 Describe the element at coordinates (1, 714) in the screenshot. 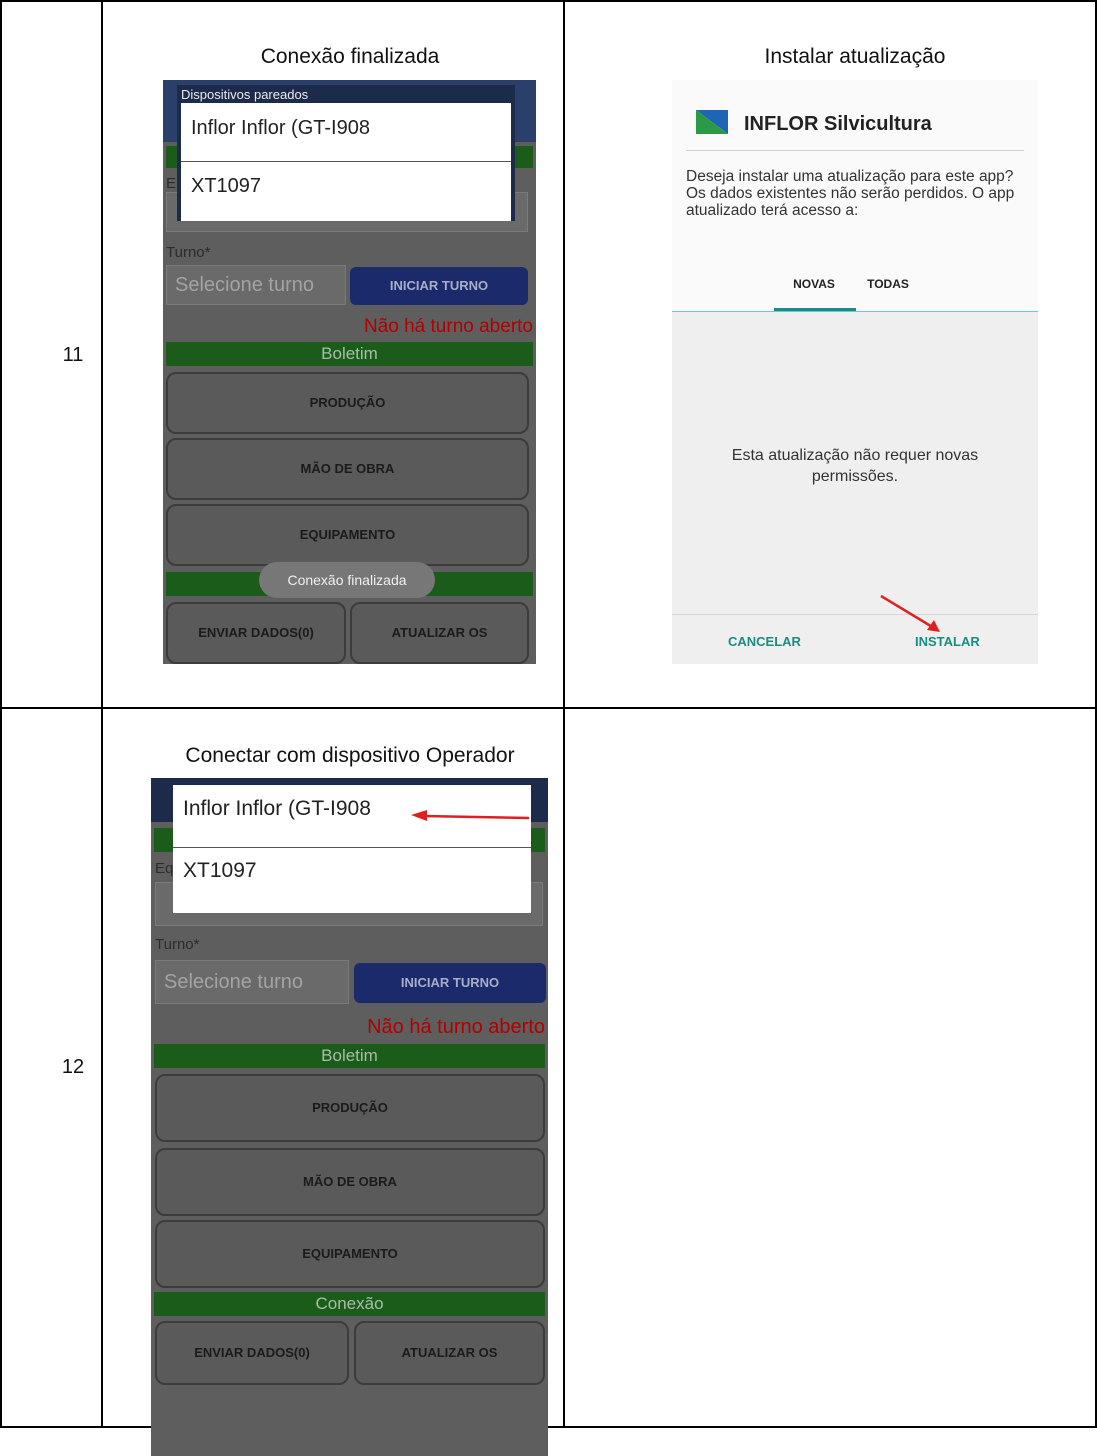

I see `table-border-left` at that location.